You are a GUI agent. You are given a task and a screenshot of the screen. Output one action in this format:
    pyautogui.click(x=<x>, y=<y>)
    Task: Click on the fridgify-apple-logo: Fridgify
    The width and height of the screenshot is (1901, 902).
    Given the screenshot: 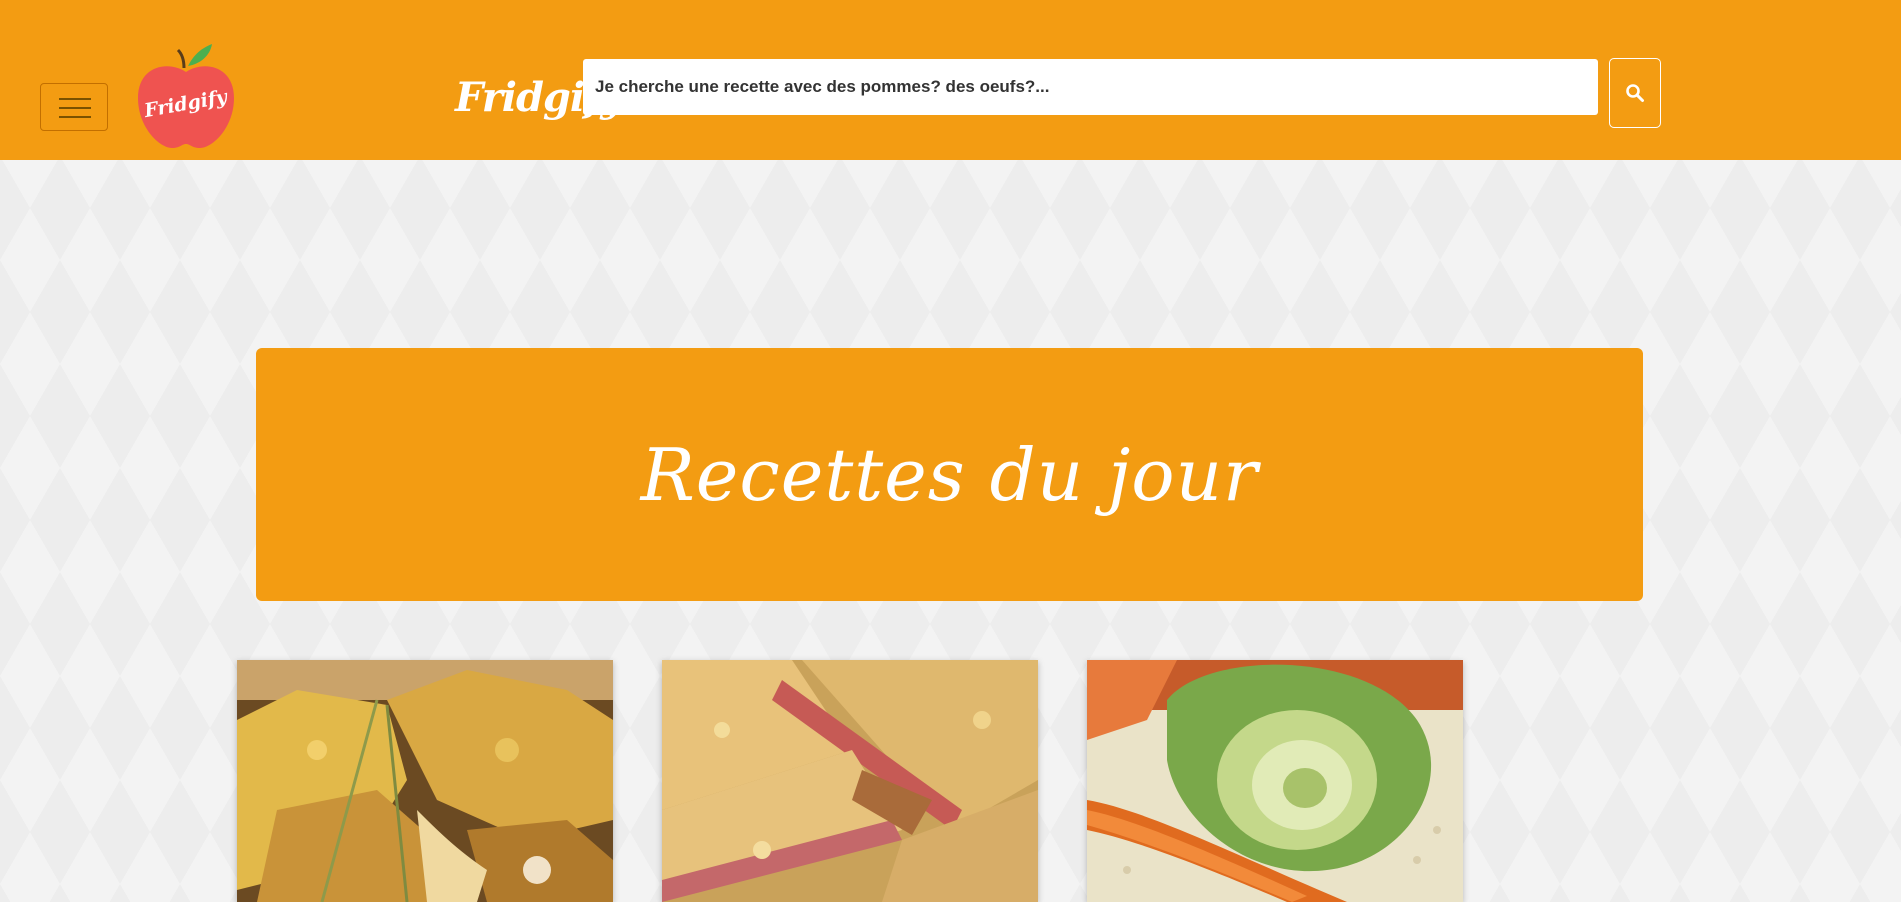 What is the action you would take?
    pyautogui.click(x=186, y=93)
    